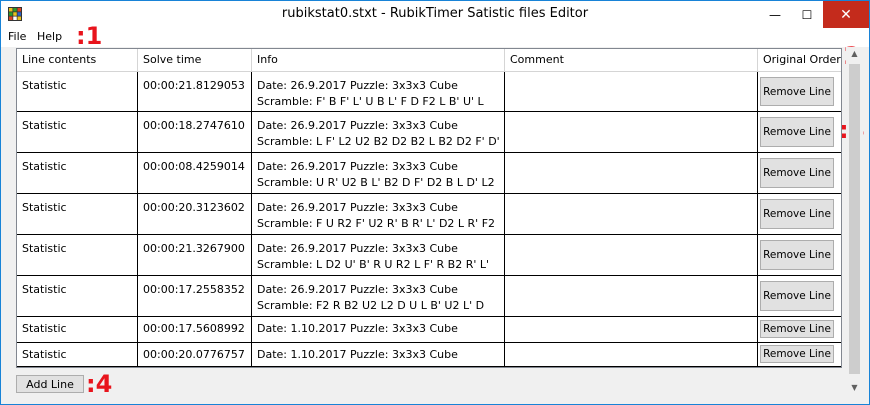 This screenshot has width=870, height=405. Describe the element at coordinates (195, 60) in the screenshot. I see `column-header-solve-time: Solve time` at that location.